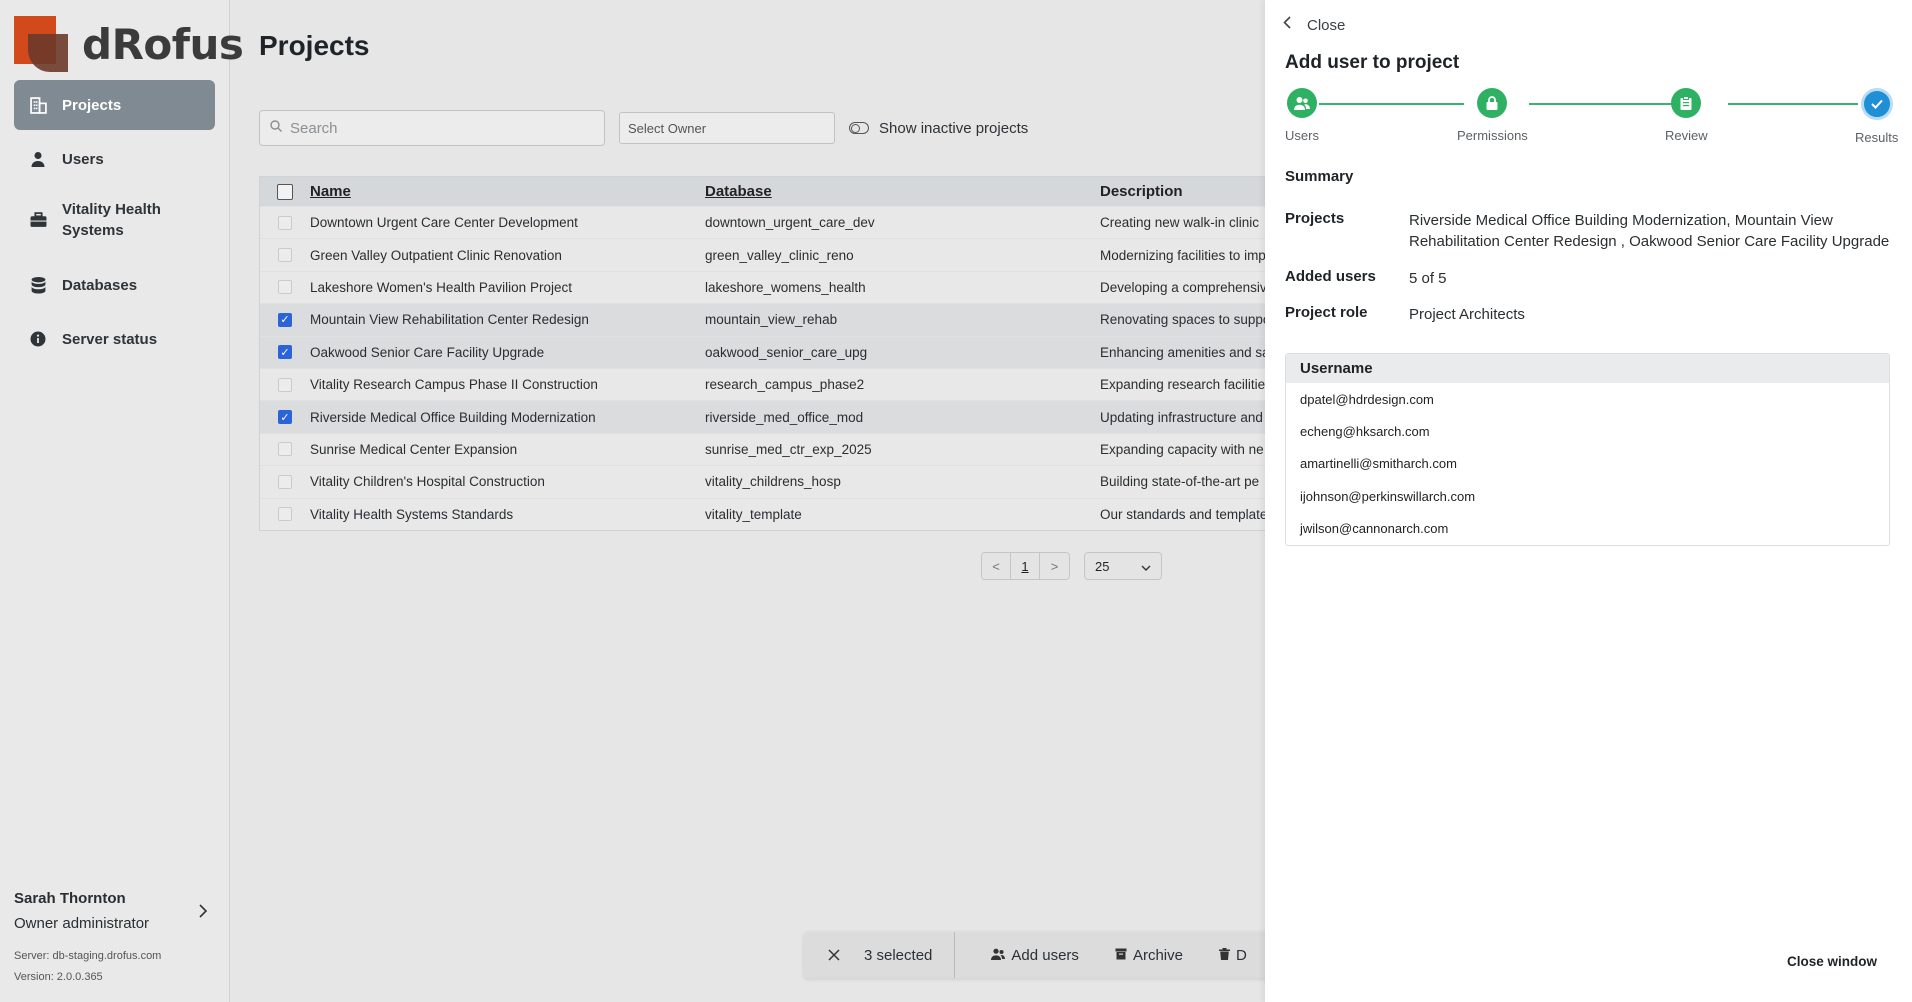  What do you see at coordinates (1372, 62) in the screenshot?
I see `drawer-title: Add user to project` at bounding box center [1372, 62].